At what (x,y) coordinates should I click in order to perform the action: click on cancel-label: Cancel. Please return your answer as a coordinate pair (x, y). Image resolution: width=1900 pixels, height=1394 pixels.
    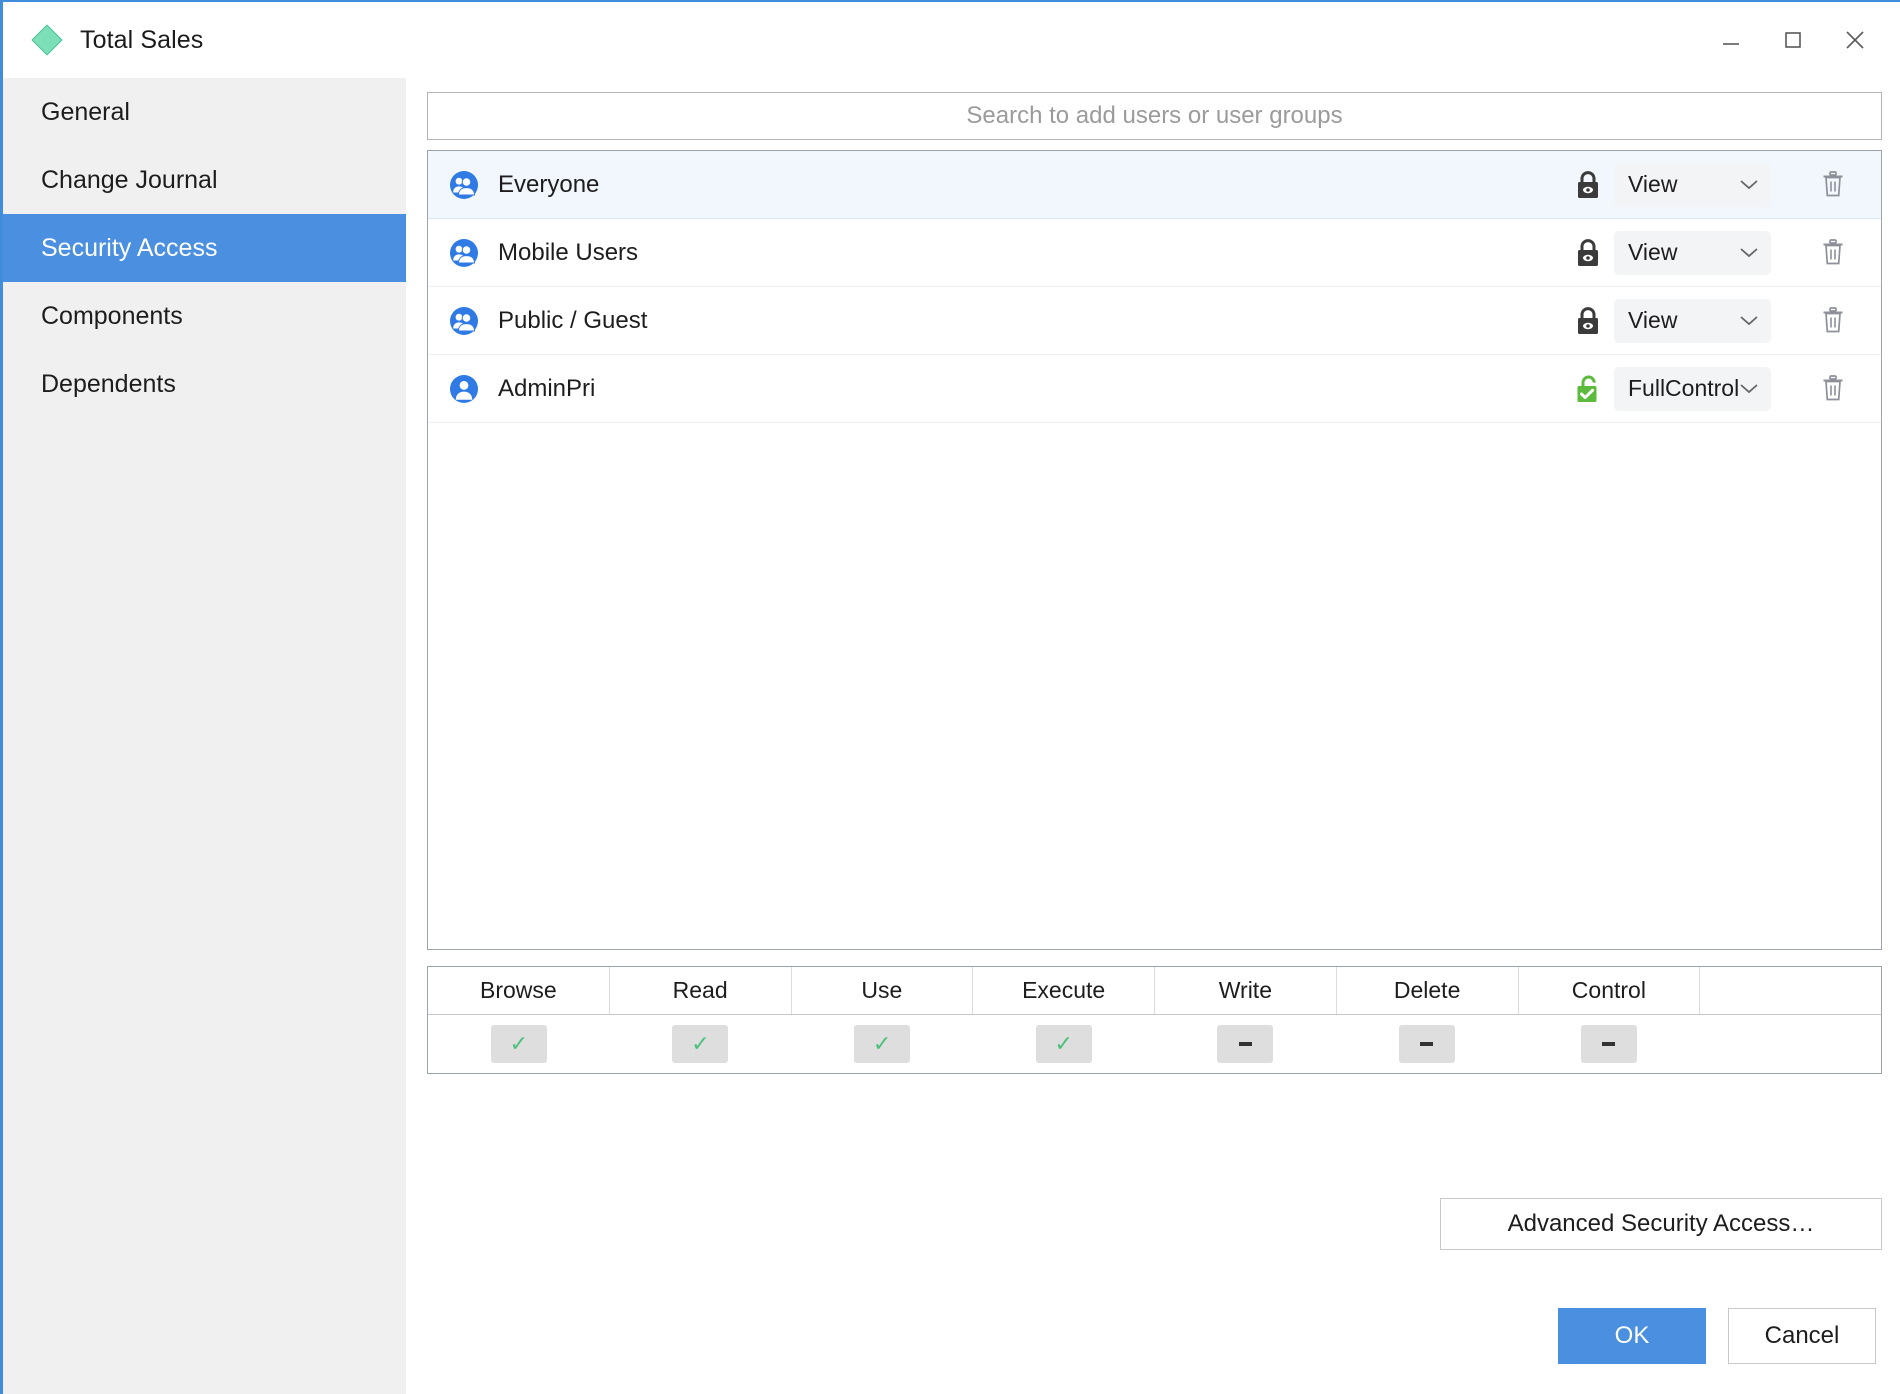
    Looking at the image, I should click on (1802, 1335).